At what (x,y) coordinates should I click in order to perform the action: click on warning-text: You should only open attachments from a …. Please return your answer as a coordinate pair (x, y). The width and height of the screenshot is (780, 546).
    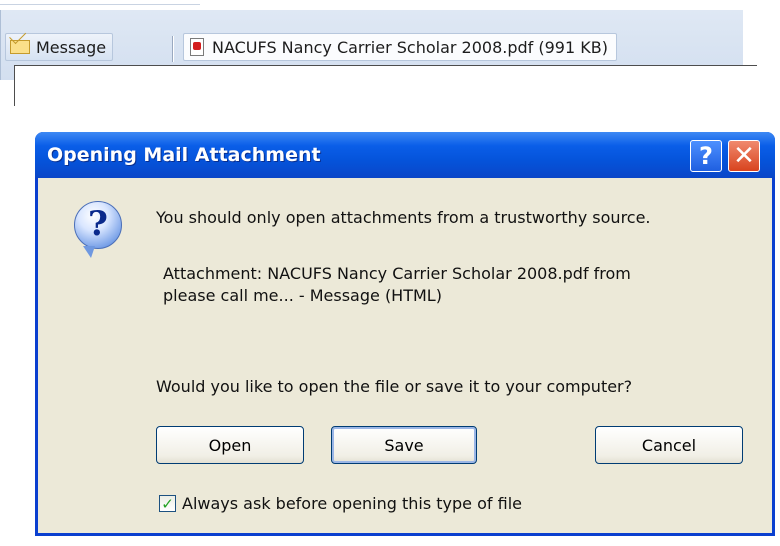
    Looking at the image, I should click on (403, 217).